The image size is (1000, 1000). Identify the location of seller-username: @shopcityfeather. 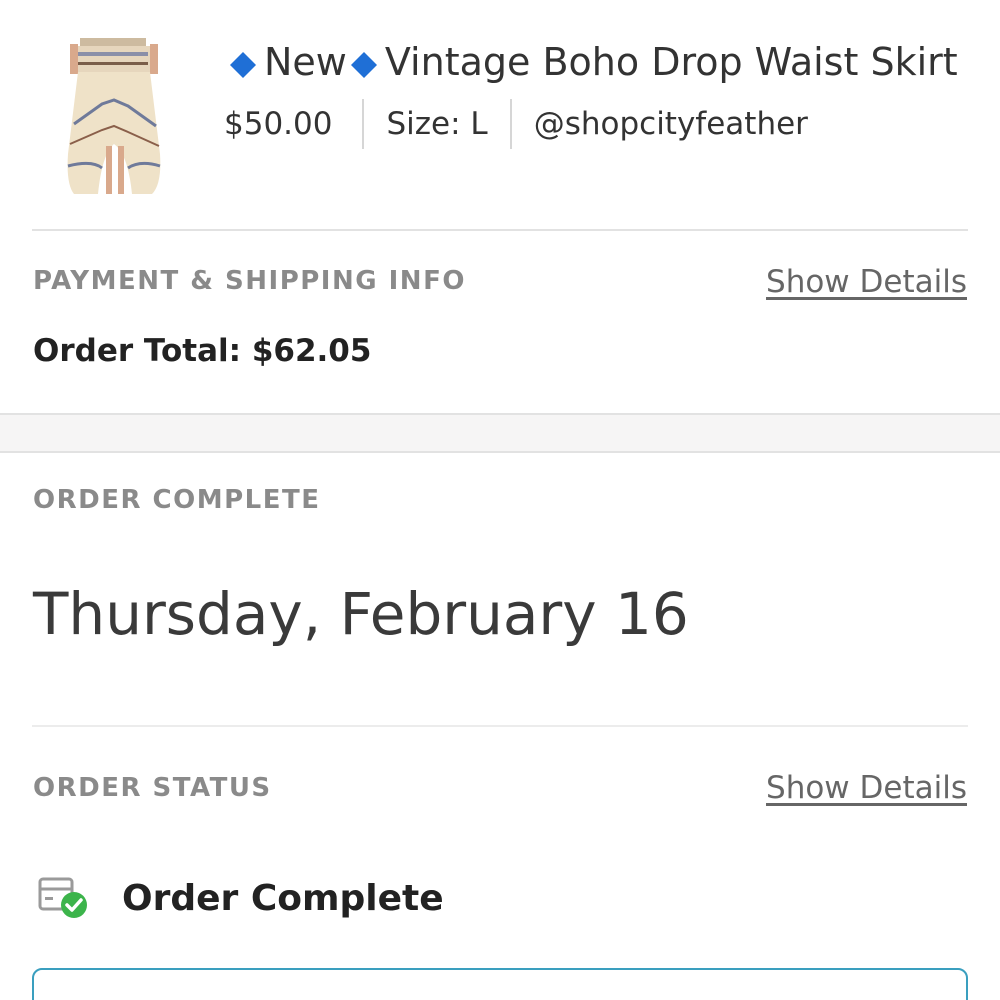
(671, 124).